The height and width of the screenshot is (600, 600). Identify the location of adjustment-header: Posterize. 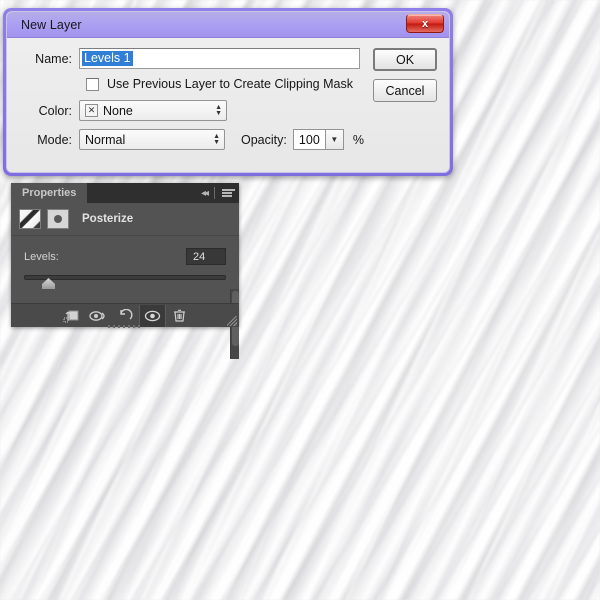
(125, 219).